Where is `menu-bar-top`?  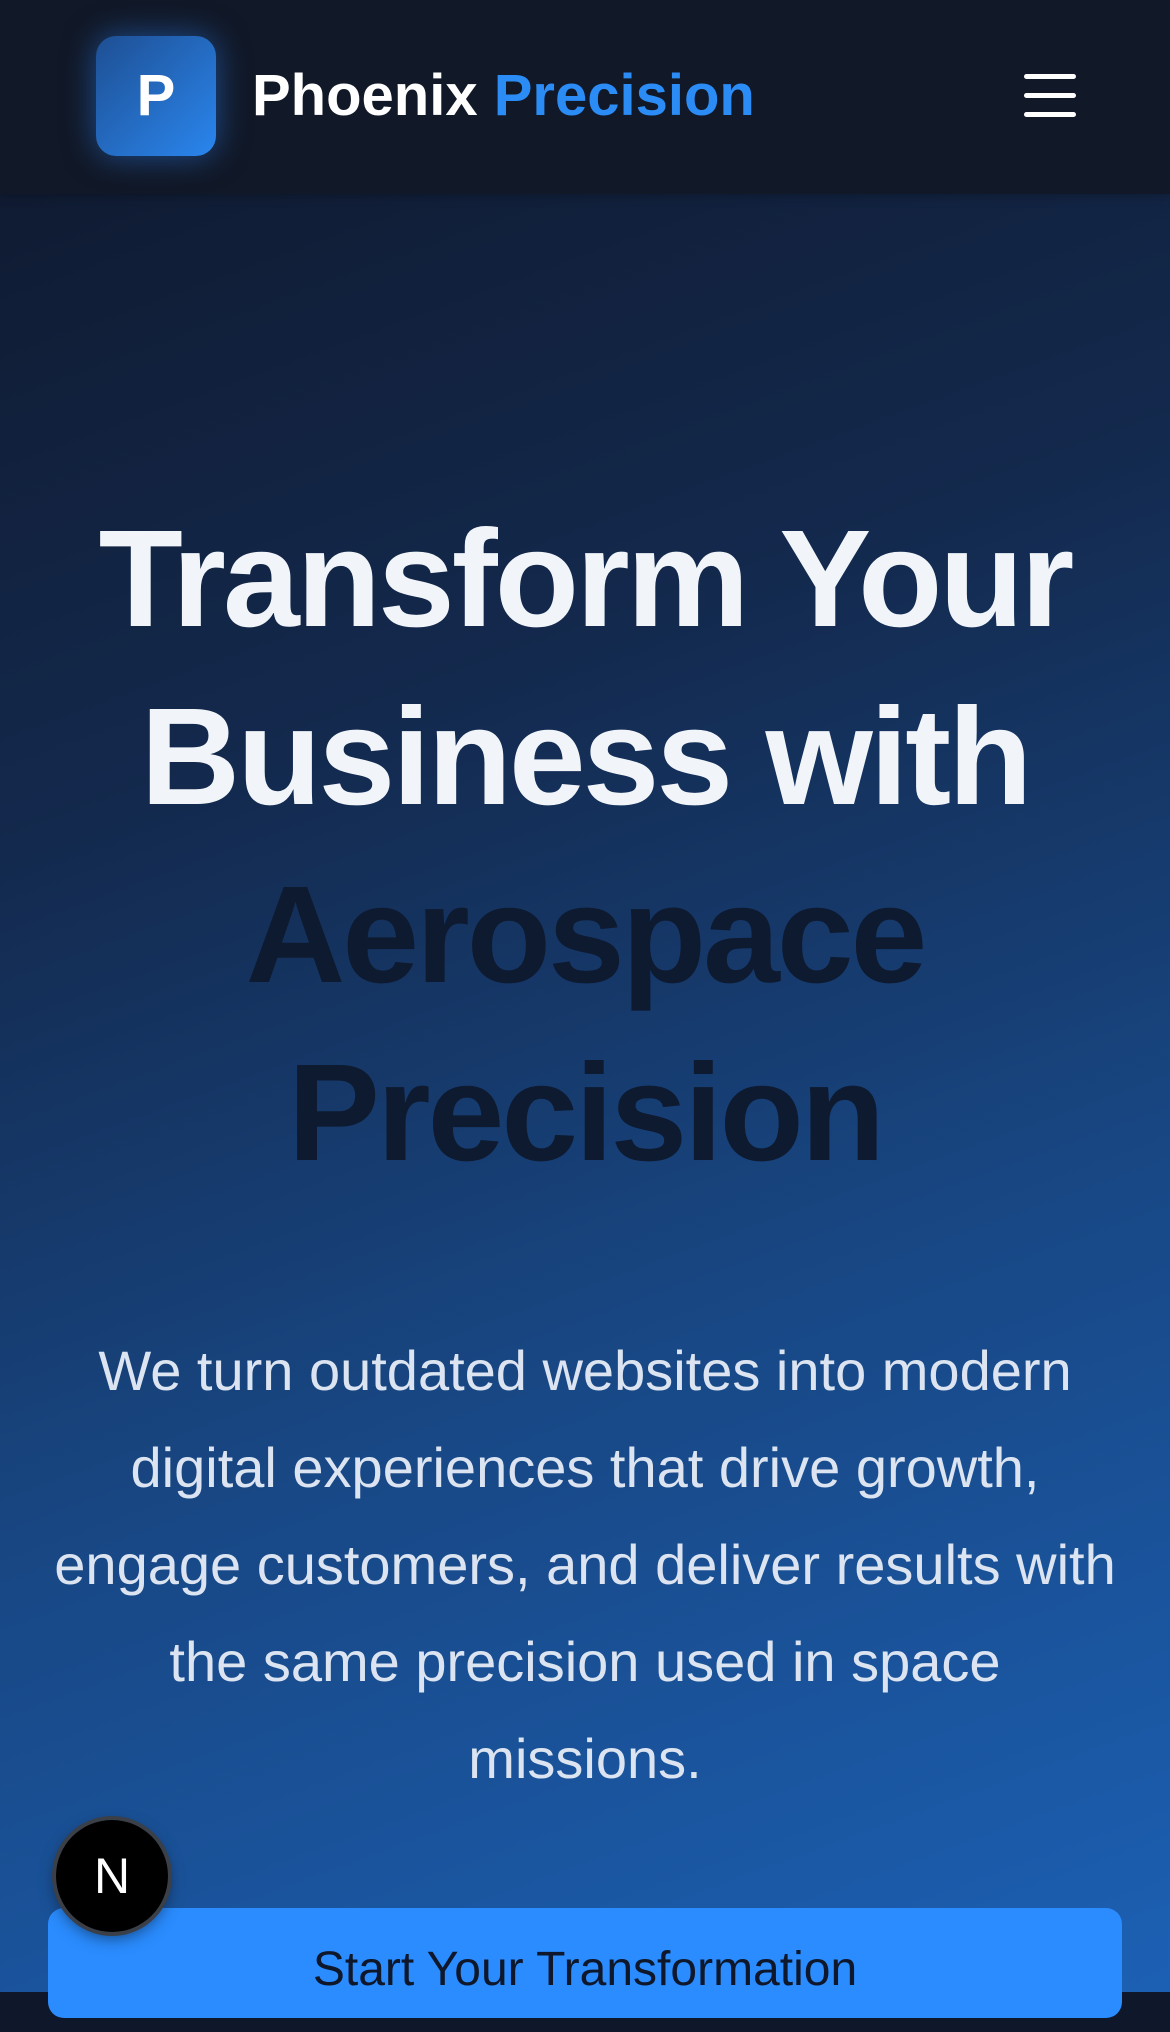 menu-bar-top is located at coordinates (1050, 76).